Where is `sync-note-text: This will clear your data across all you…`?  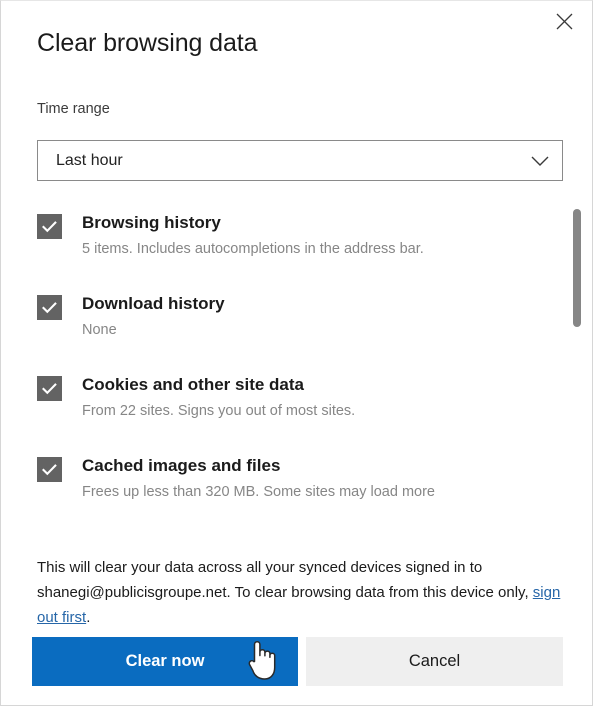 sync-note-text: This will clear your data across all you… is located at coordinates (285, 580).